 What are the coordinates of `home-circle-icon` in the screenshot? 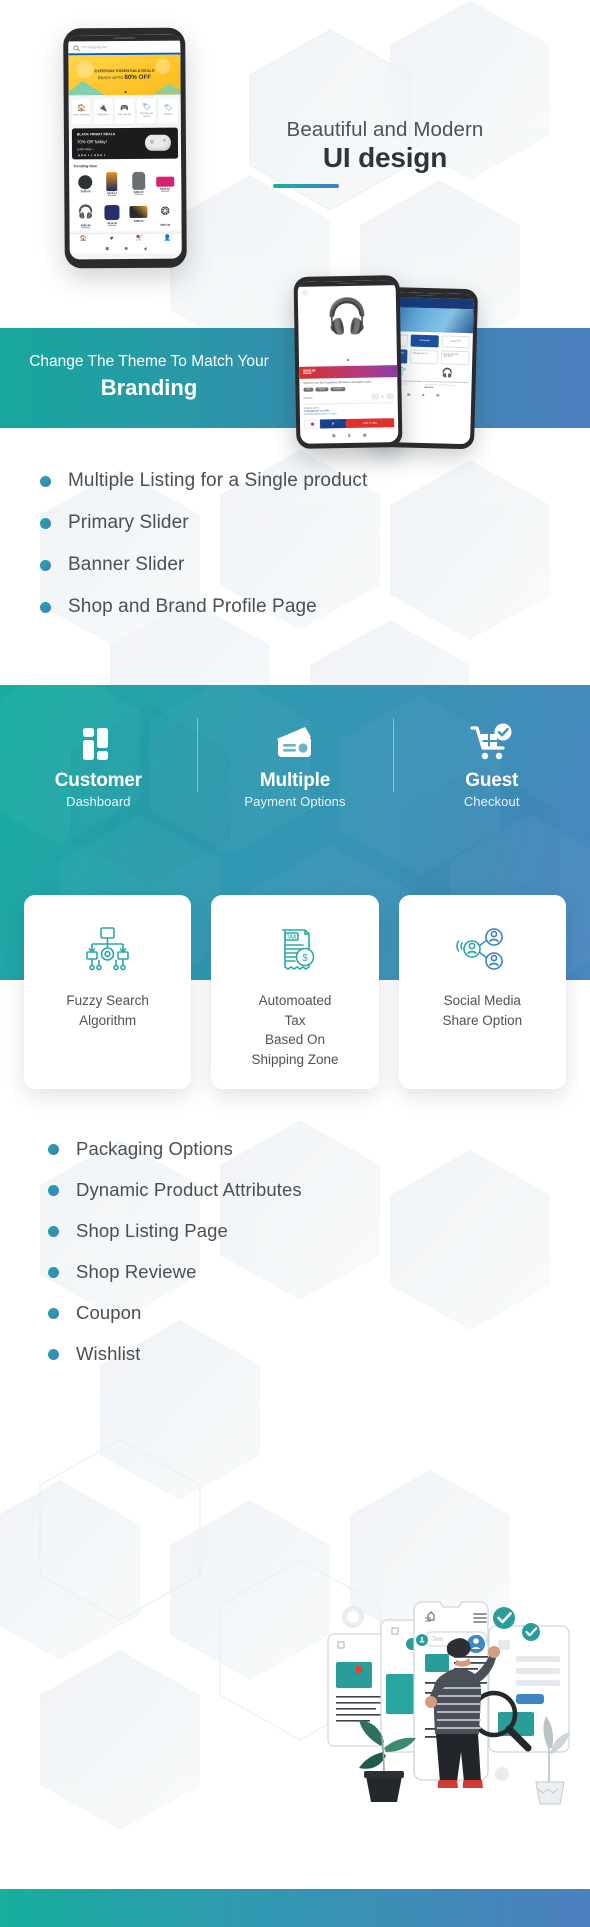 It's located at (126, 248).